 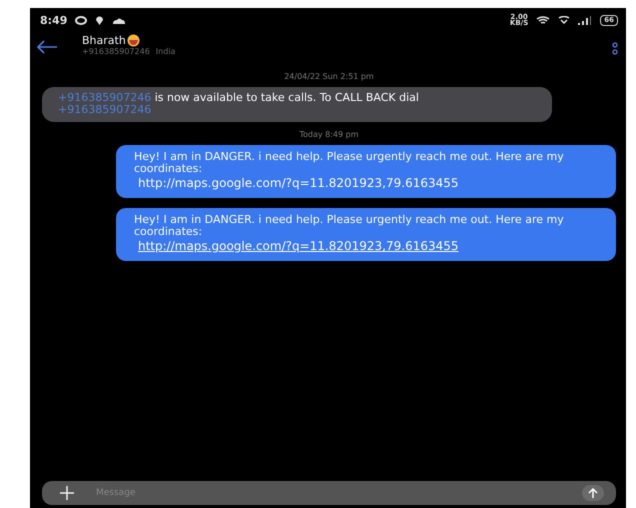 I want to click on message-timestamp: Today 8:49 pm, so click(x=329, y=134).